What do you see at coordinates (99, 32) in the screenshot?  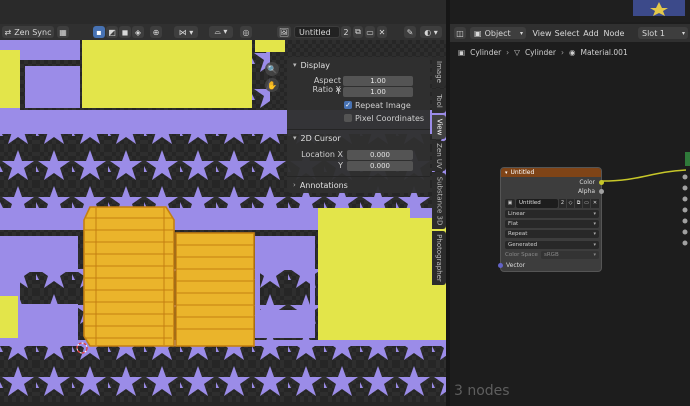 I see `vertex-select-icon: ▪` at bounding box center [99, 32].